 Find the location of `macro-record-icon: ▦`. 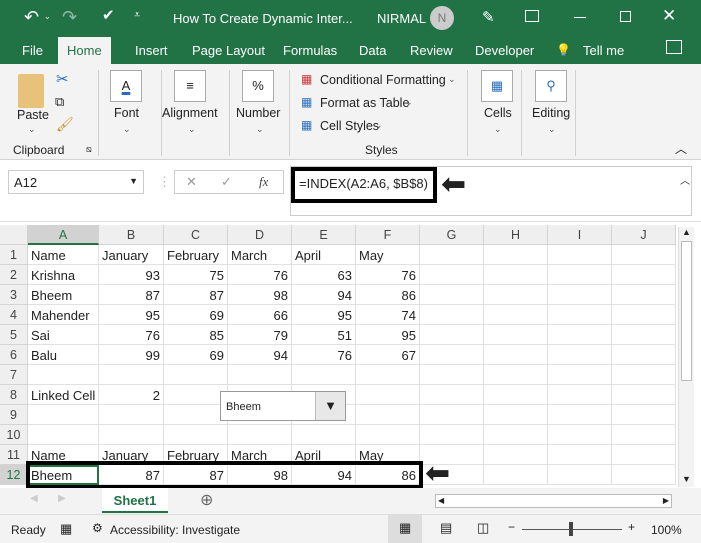

macro-record-icon: ▦ is located at coordinates (66, 529).